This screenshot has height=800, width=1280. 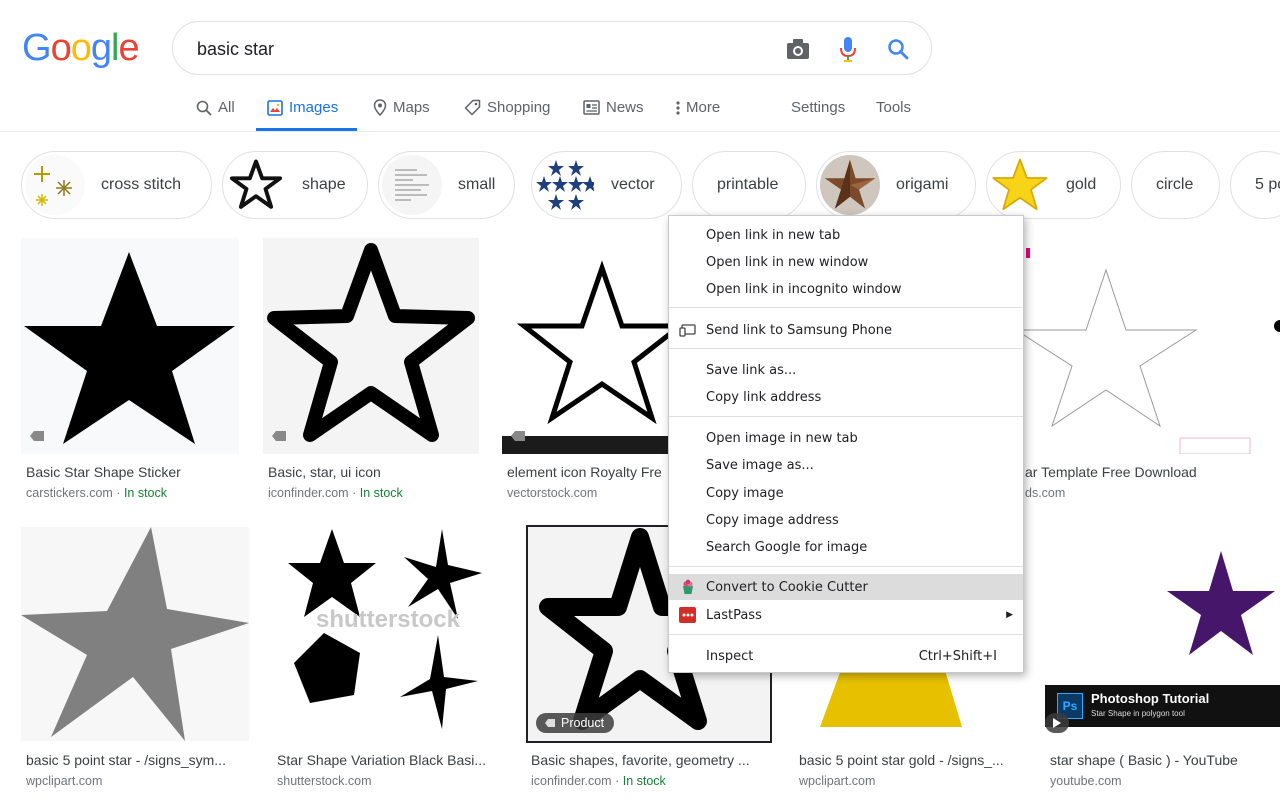 What do you see at coordinates (215, 107) in the screenshot?
I see `tab-all: All` at bounding box center [215, 107].